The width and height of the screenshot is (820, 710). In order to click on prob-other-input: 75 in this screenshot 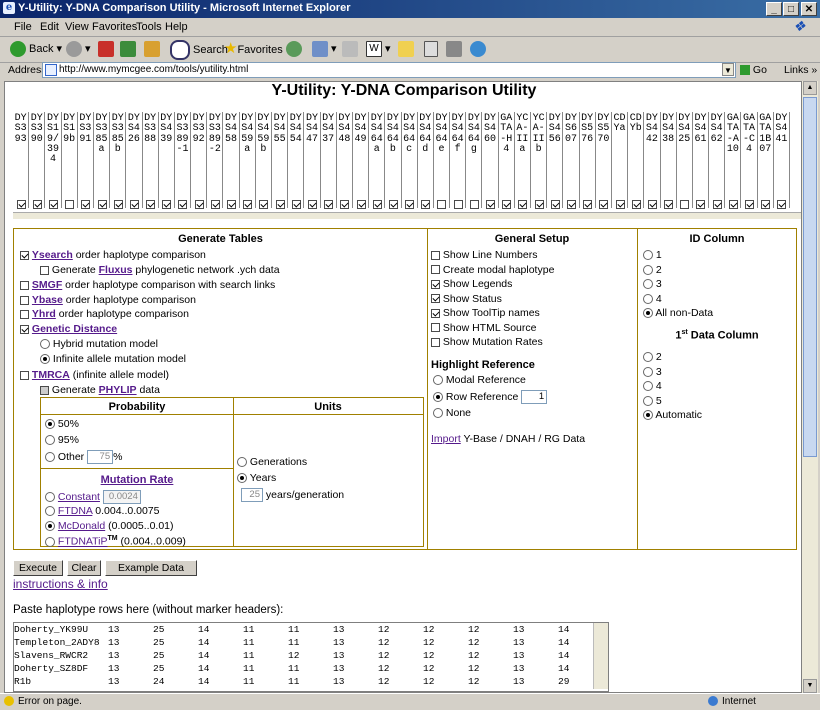, I will do `click(100, 457)`.